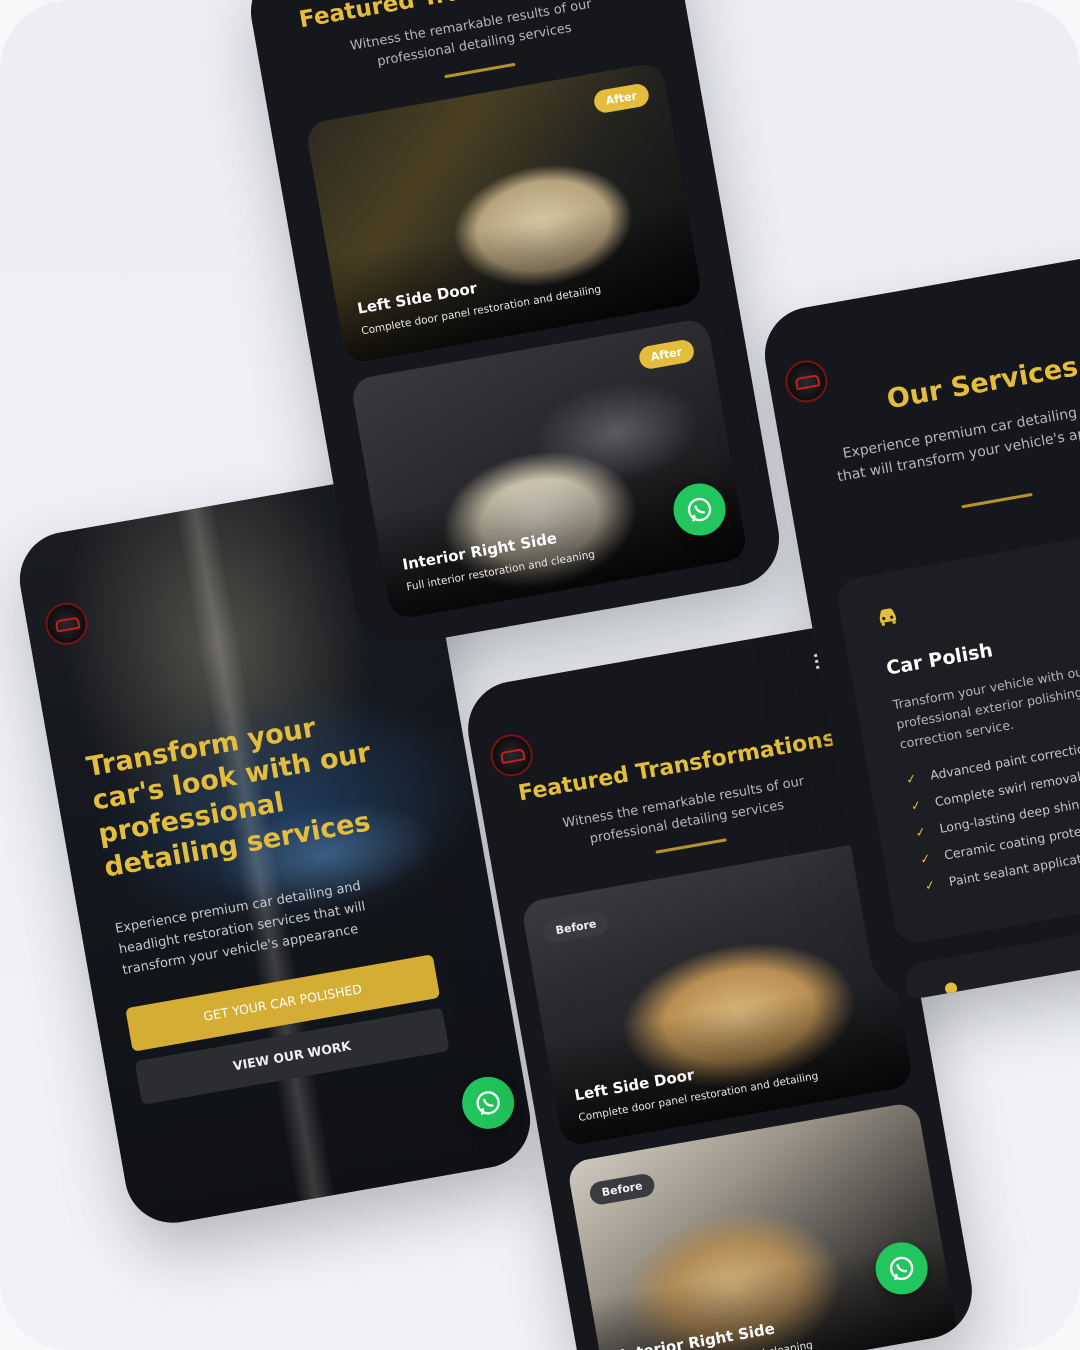 The image size is (1080, 1350). I want to click on car-icon, so click(887, 615).